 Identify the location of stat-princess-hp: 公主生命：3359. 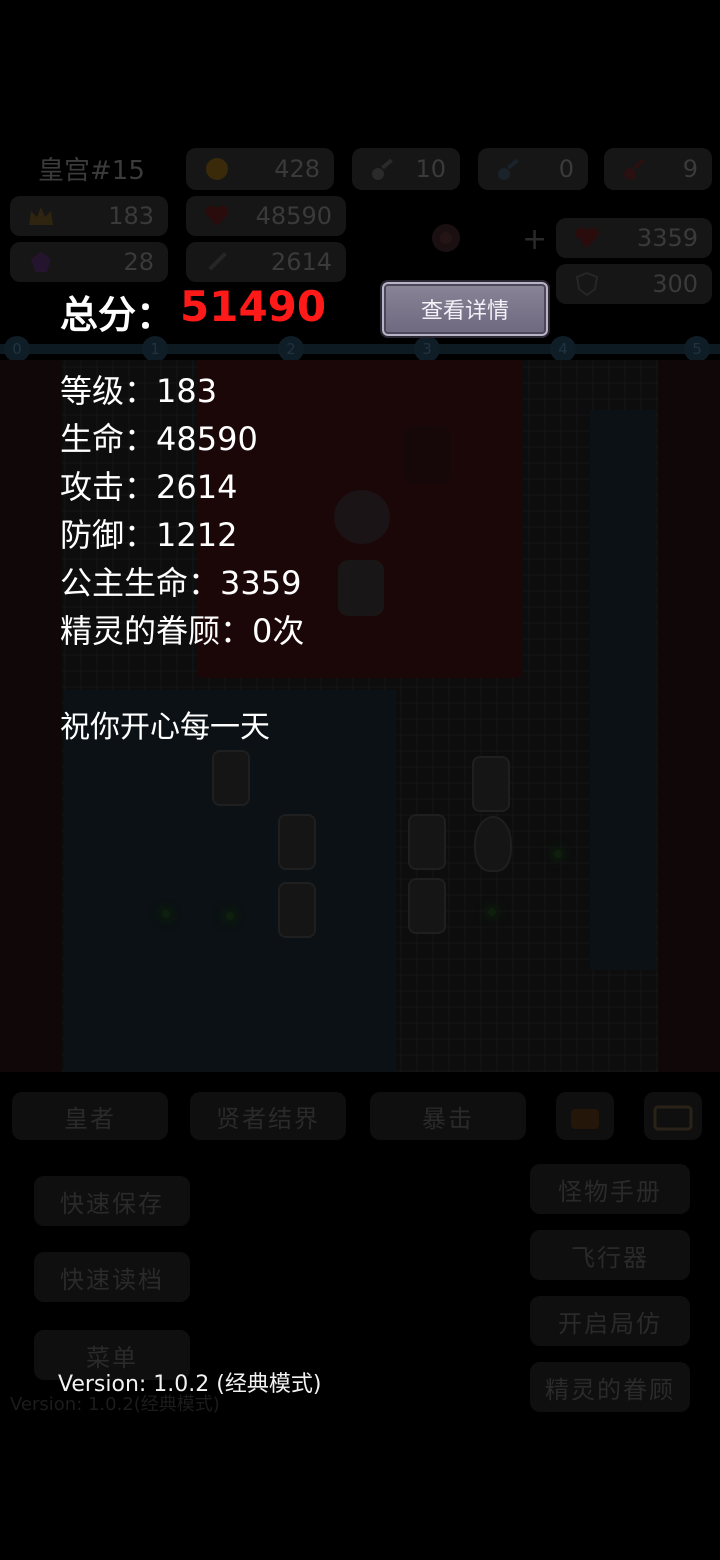
(181, 583).